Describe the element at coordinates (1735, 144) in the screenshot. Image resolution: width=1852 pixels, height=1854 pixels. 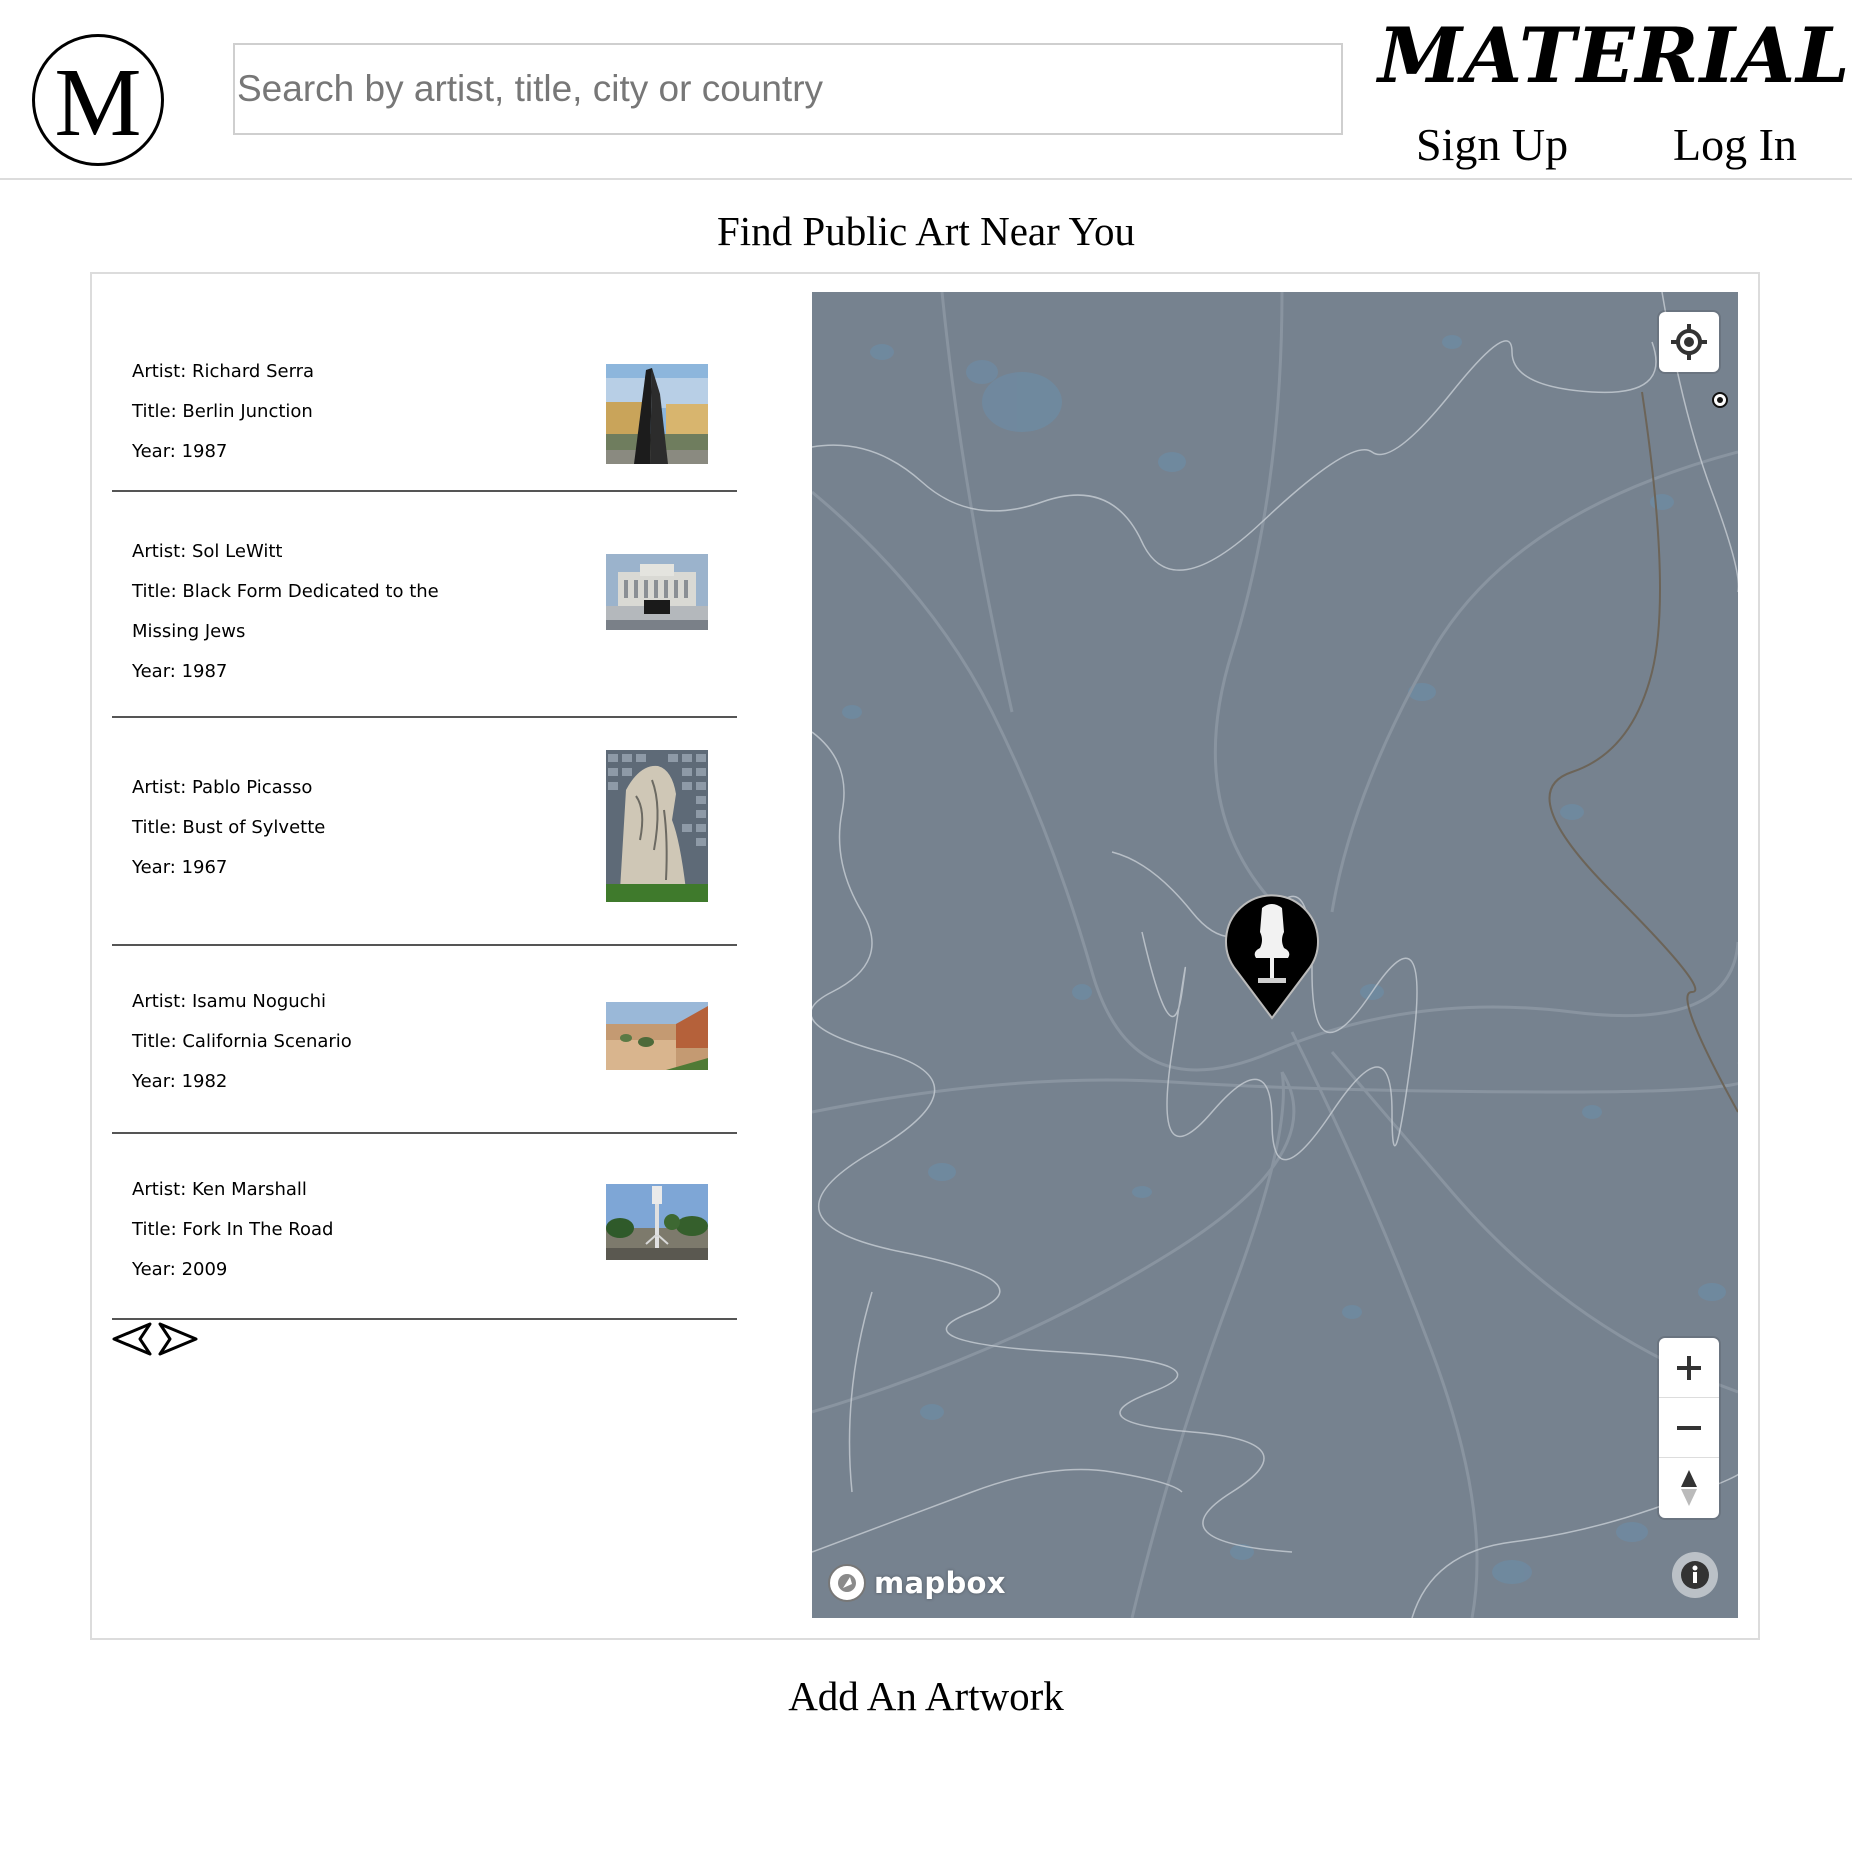
I see `login-link: Log In` at that location.